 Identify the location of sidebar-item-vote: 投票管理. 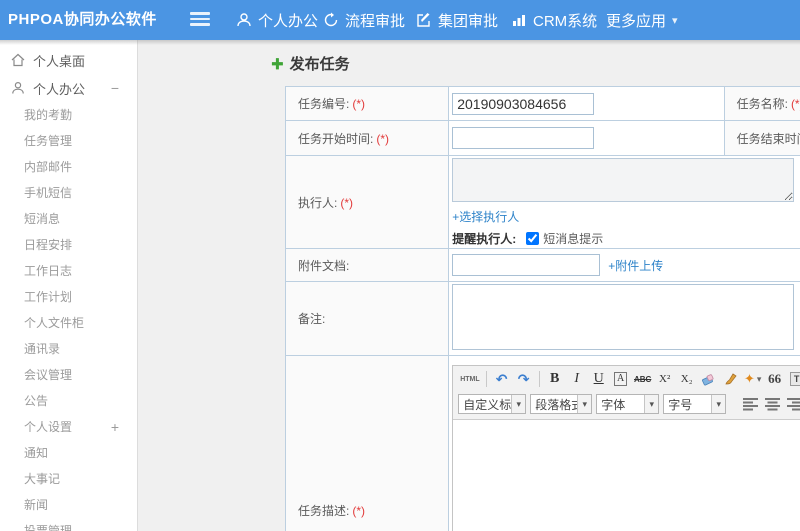
(68, 524).